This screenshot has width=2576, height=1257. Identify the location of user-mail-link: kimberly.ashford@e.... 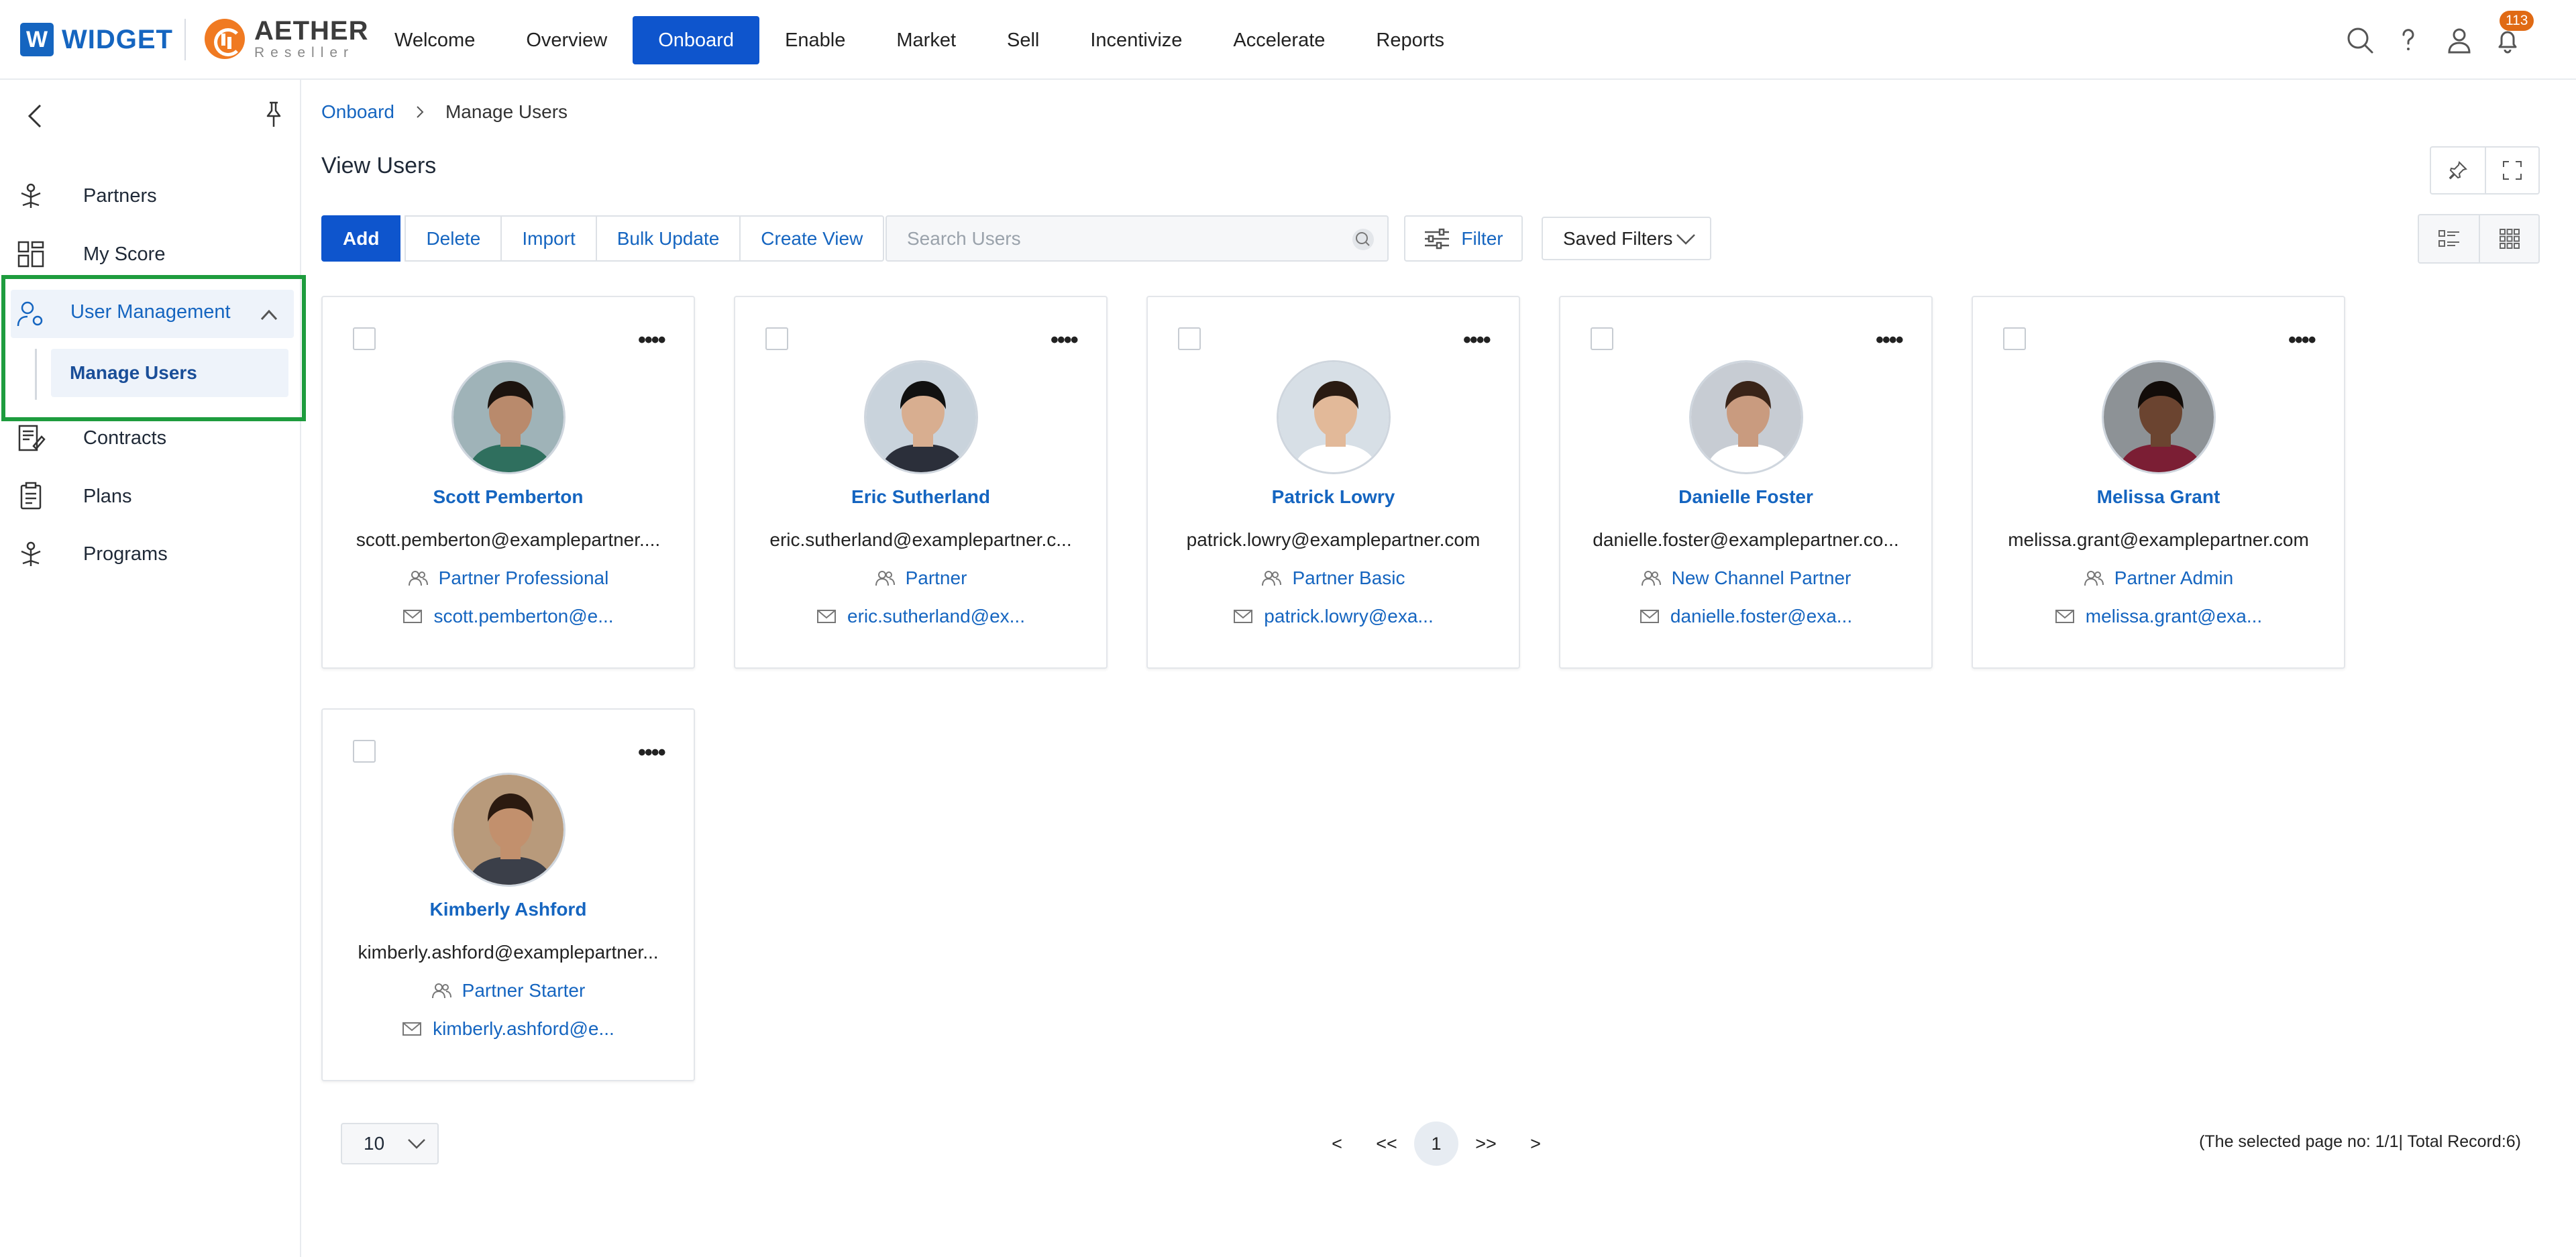
(523, 1029).